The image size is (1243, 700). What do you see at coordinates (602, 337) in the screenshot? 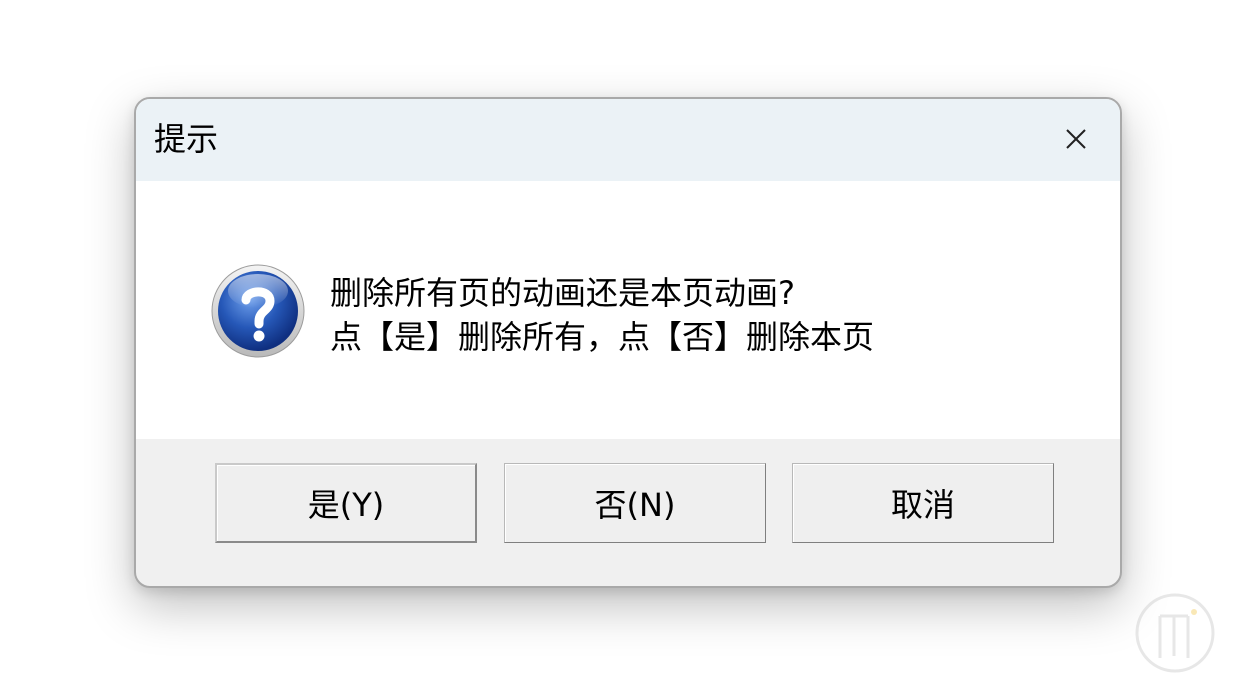
I see `message-line-2: 点【是】删除所有，点【否】删除本页` at bounding box center [602, 337].